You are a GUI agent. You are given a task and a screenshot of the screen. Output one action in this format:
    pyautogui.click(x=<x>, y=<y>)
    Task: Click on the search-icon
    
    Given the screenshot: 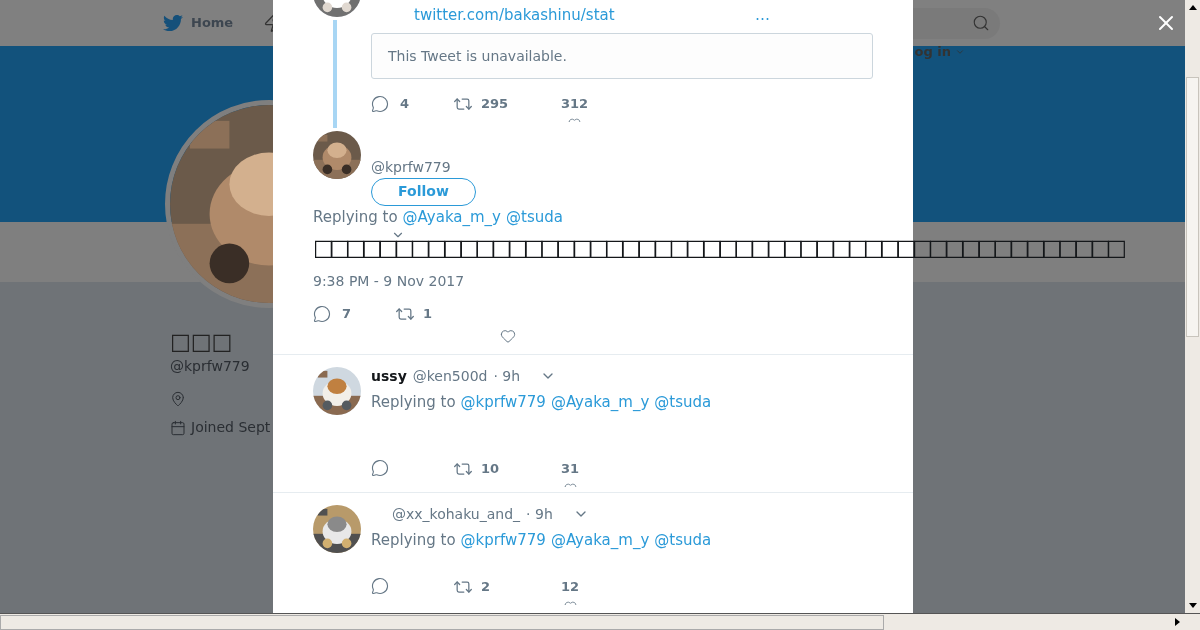 What is the action you would take?
    pyautogui.click(x=981, y=23)
    